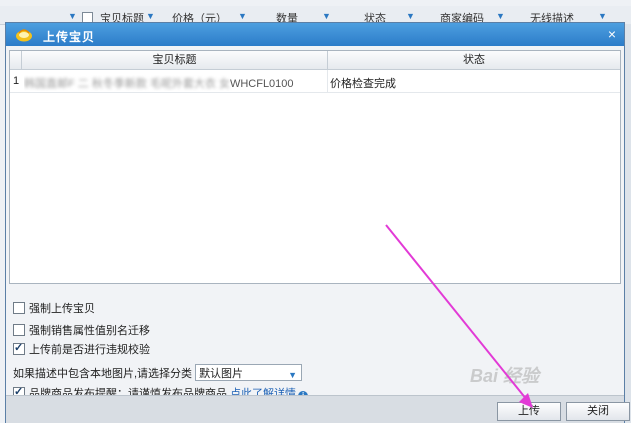 This screenshot has width=631, height=423. I want to click on image-category-row: 如果描述中包含本地图片,请选择分类 默认图片 ▼, so click(158, 373).